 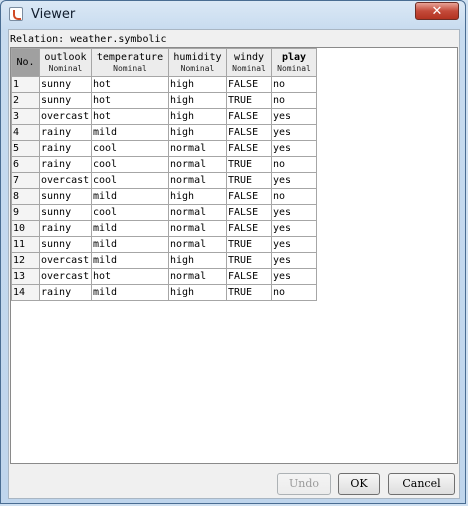 I want to click on column-header-temperature: temperature Nominal, so click(x=130, y=62).